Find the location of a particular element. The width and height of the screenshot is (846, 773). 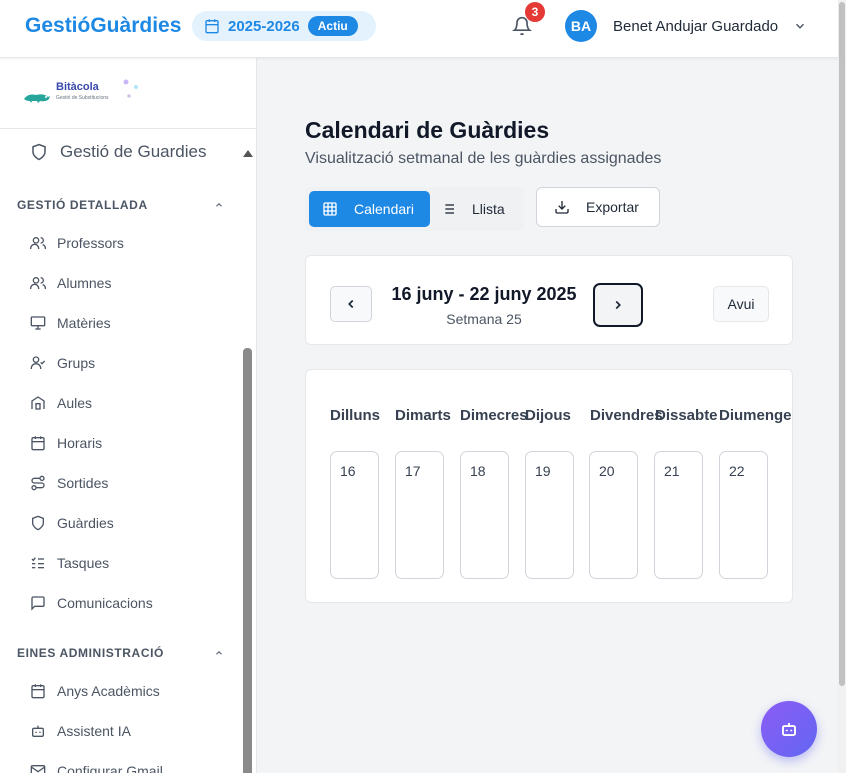

building-icon is located at coordinates (38, 403).